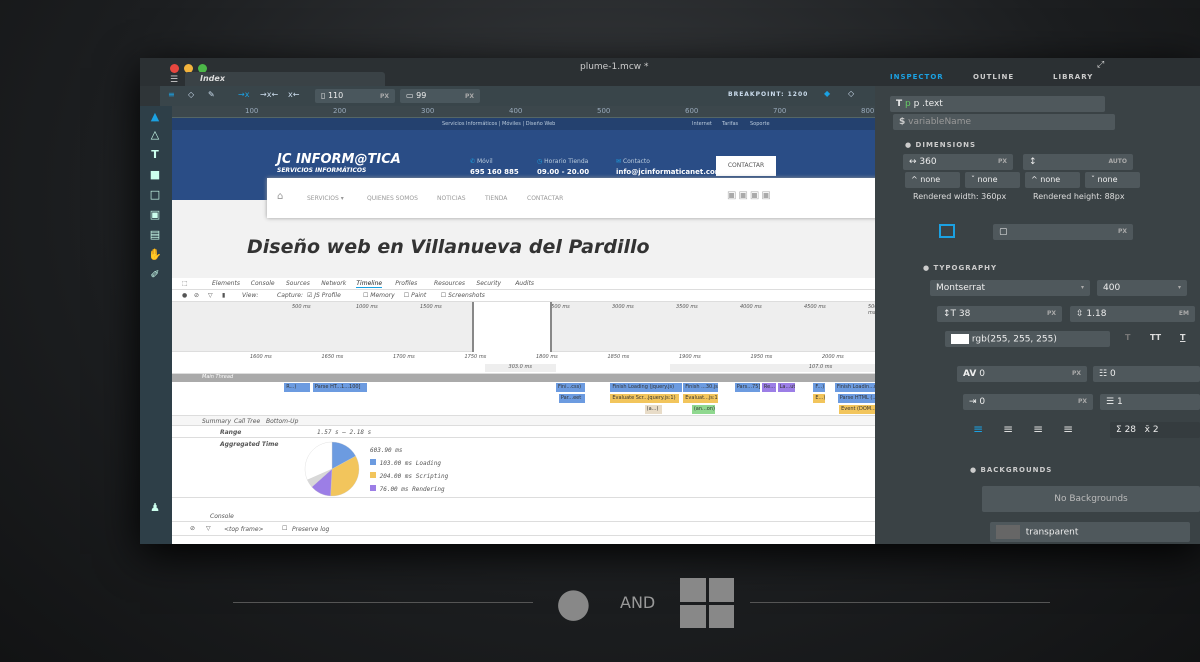 The width and height of the screenshot is (1200, 662). I want to click on devtools-tab: Network, so click(333, 283).